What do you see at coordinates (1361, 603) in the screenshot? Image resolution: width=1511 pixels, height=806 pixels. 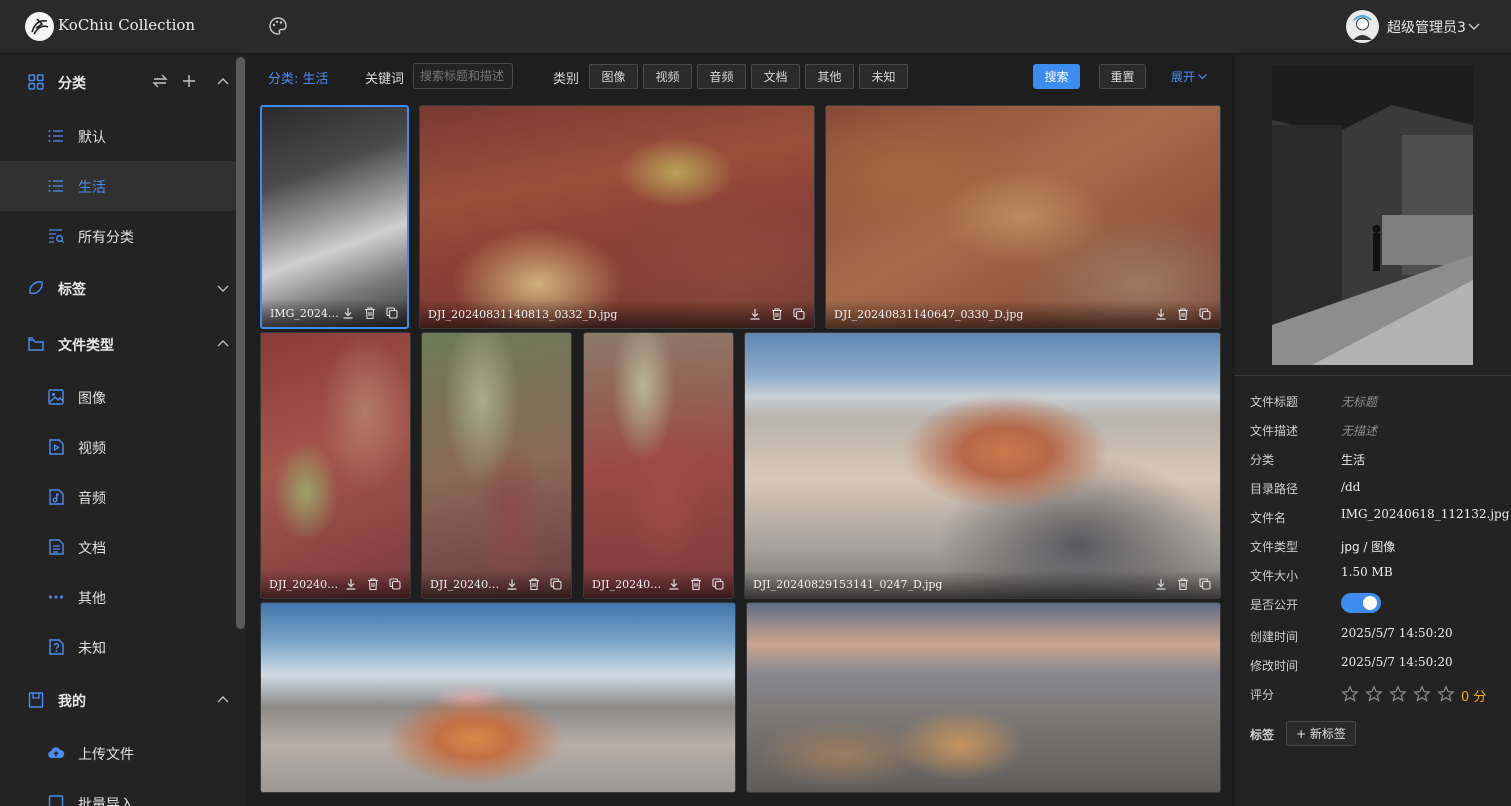 I see `public-toggle` at bounding box center [1361, 603].